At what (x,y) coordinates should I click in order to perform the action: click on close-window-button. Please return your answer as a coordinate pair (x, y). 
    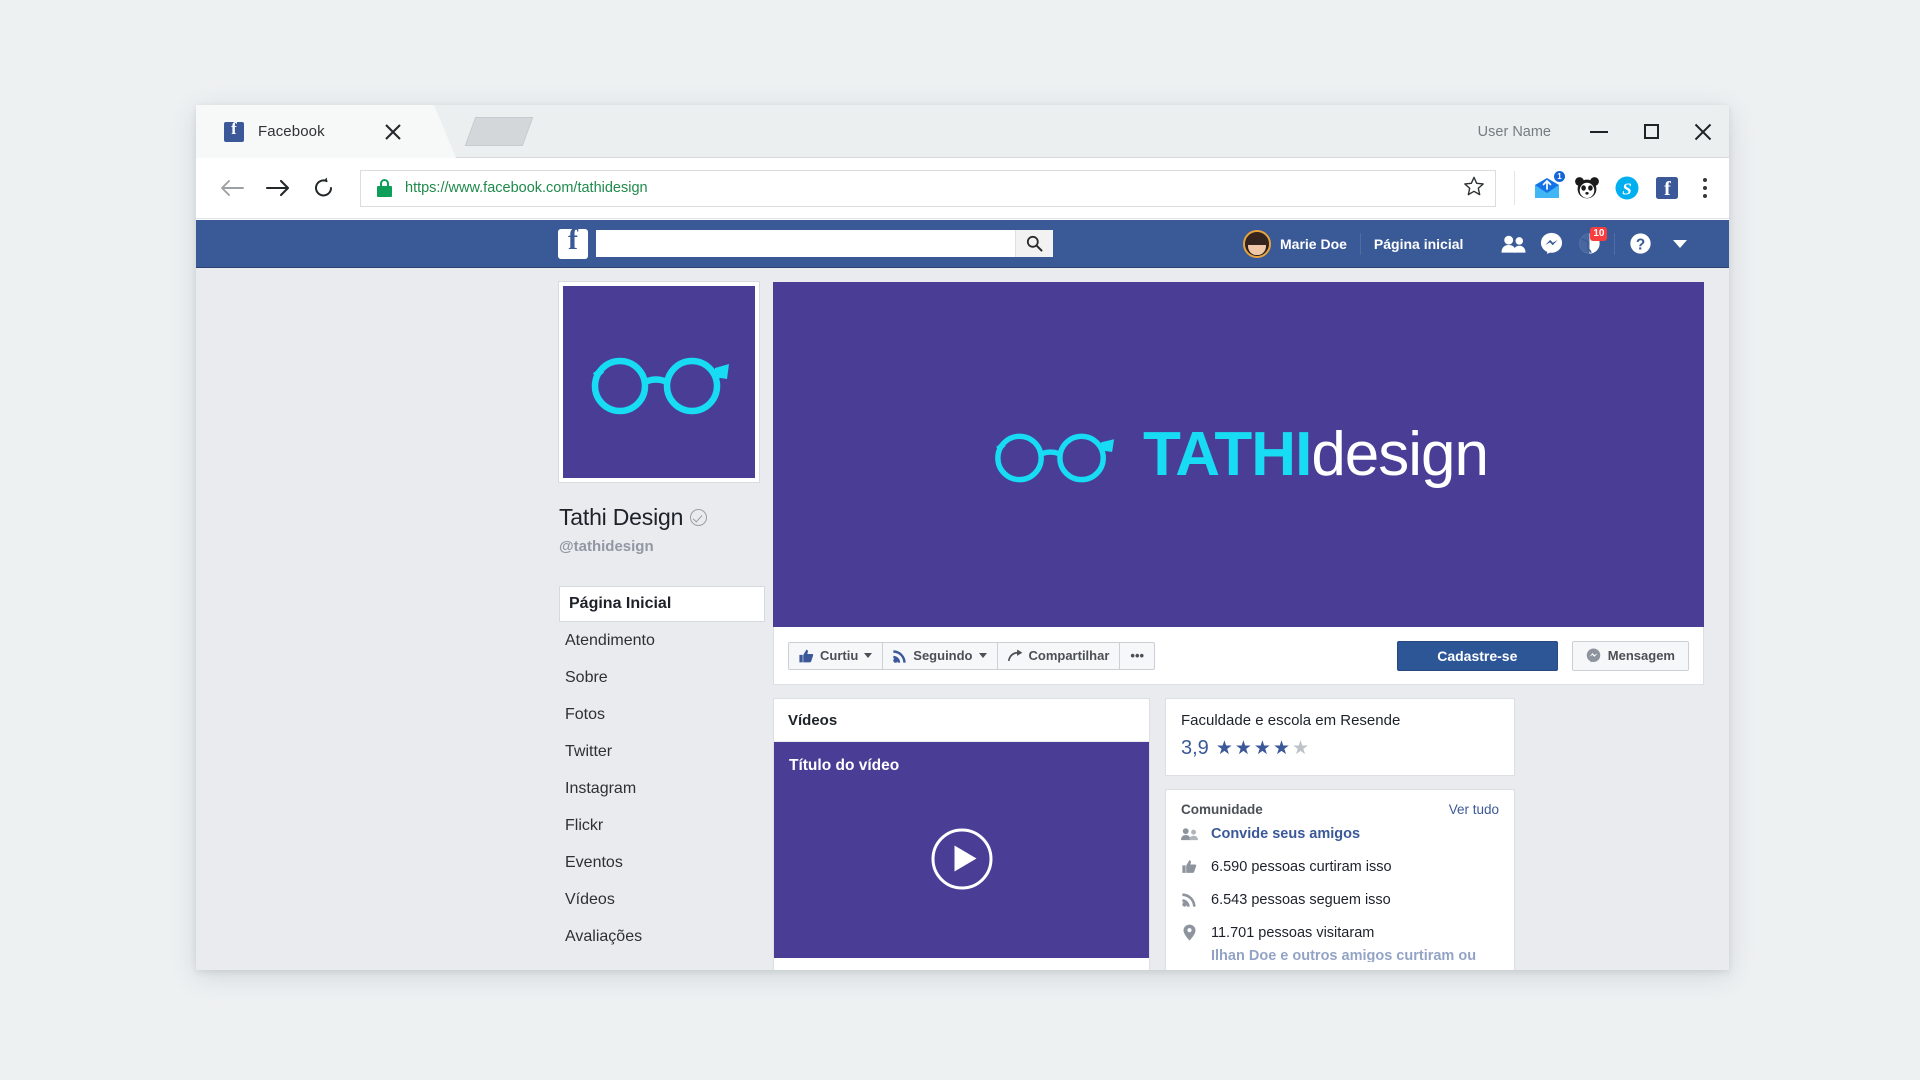
    Looking at the image, I should click on (1703, 131).